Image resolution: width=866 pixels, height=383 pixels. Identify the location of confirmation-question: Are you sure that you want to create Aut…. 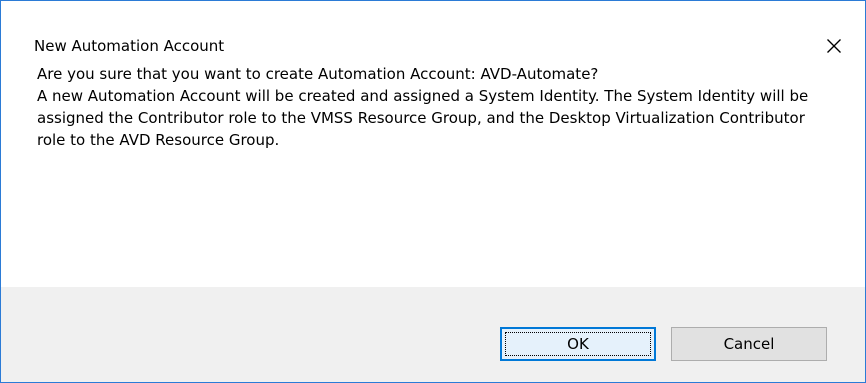
(318, 74).